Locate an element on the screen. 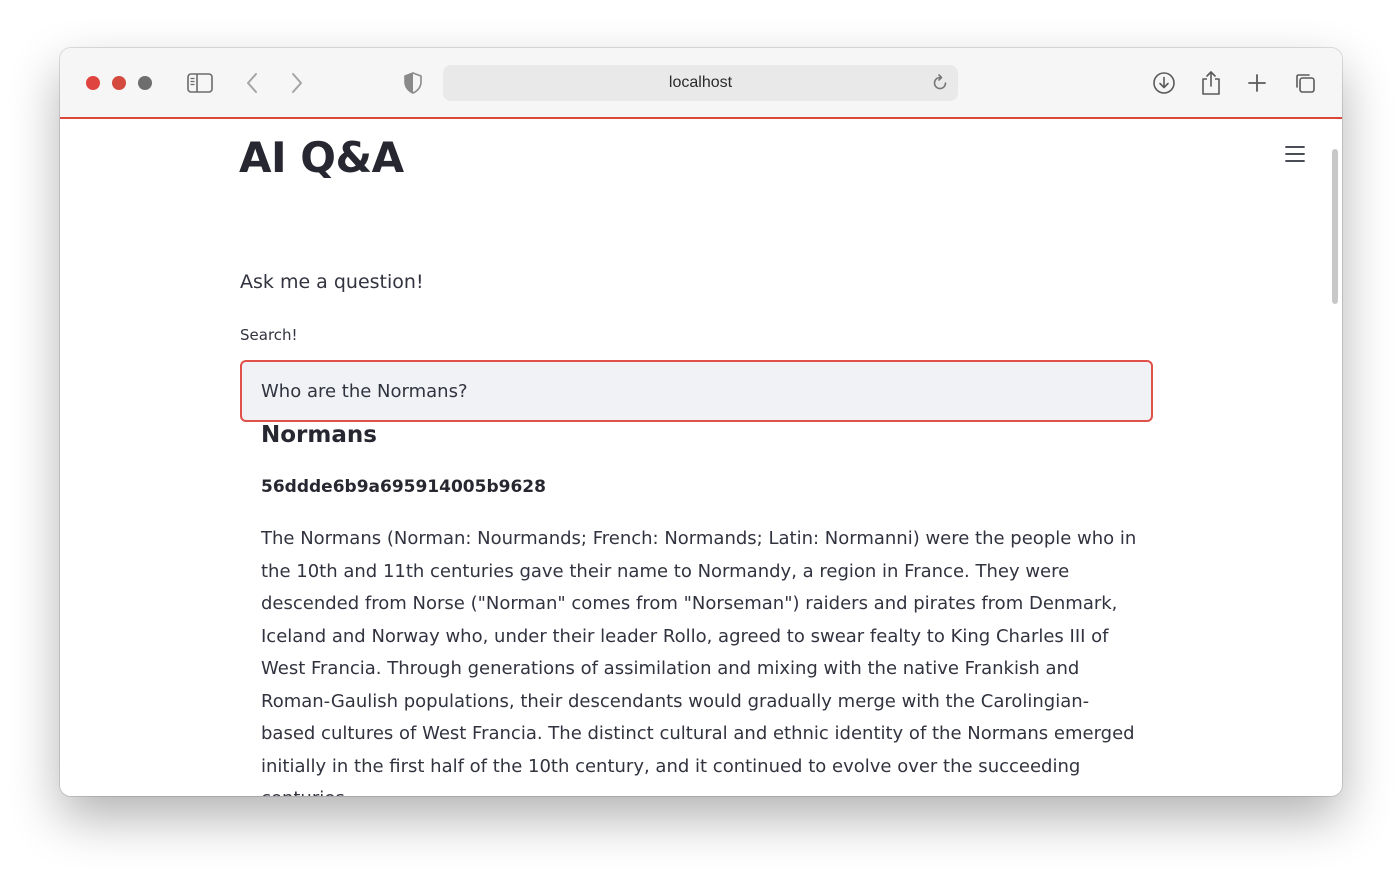  intro-text: Ask me a question! is located at coordinates (332, 282).